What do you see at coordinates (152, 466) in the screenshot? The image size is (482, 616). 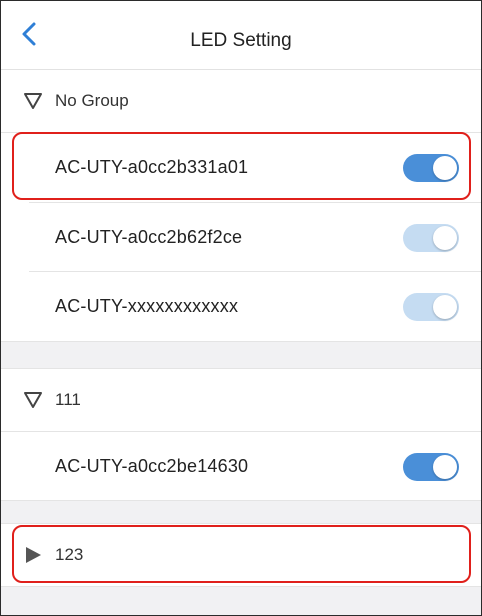 I see `device-name: AC-UTY-a0cc2be14630` at bounding box center [152, 466].